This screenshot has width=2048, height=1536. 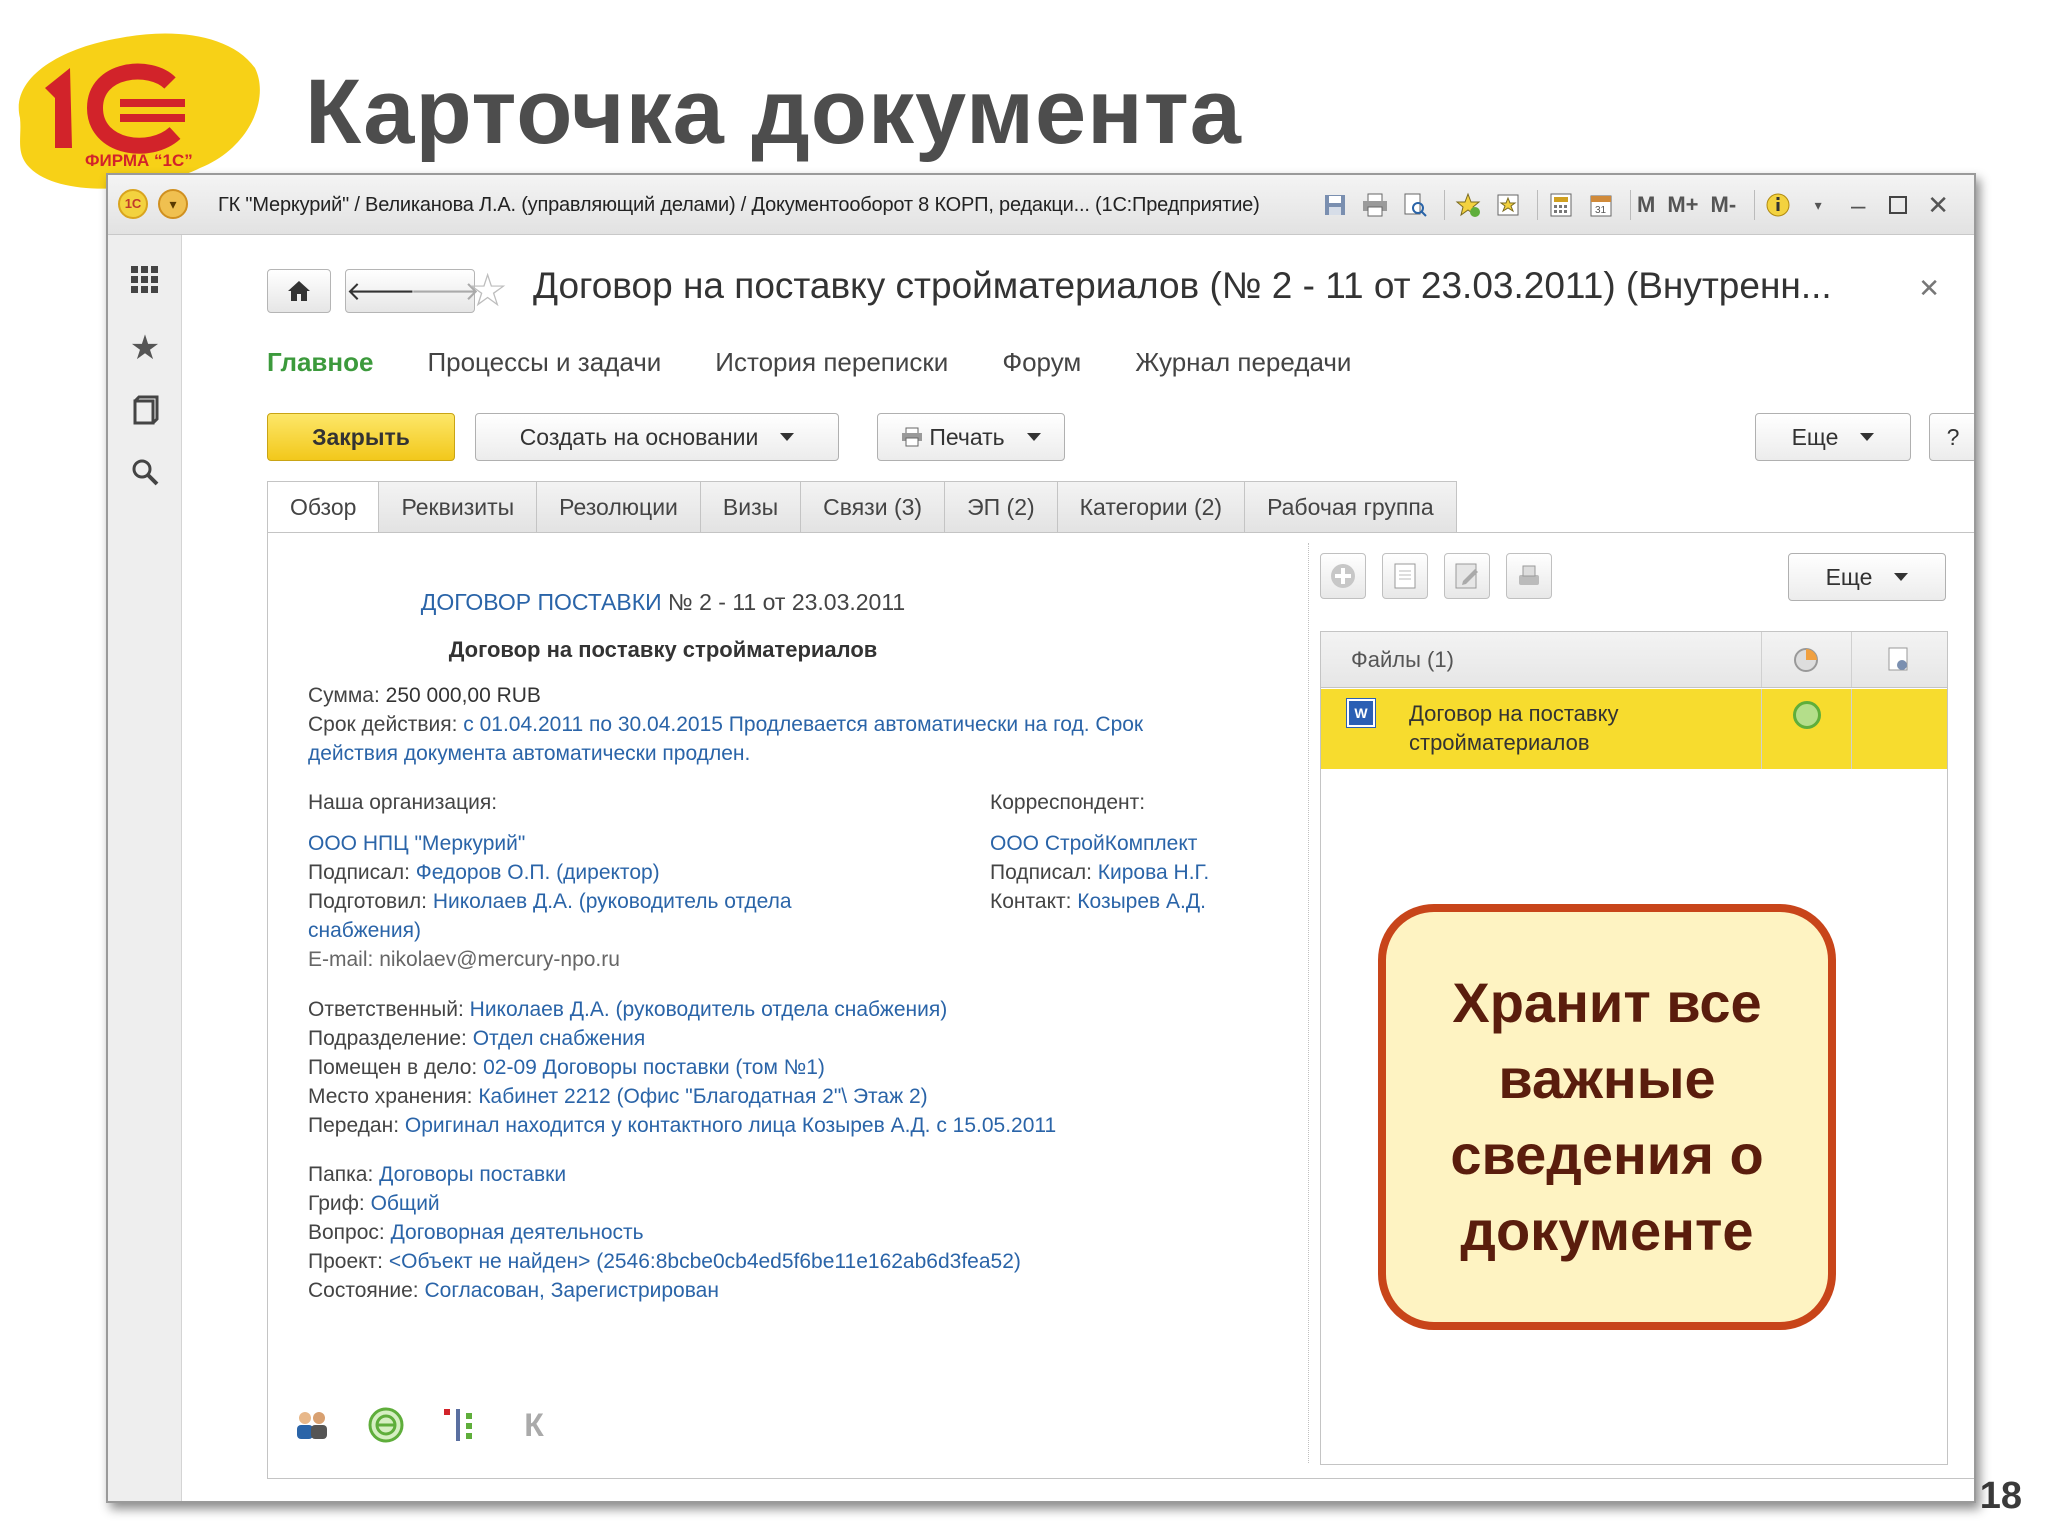 What do you see at coordinates (145, 280) in the screenshot?
I see `apps-grid-icon` at bounding box center [145, 280].